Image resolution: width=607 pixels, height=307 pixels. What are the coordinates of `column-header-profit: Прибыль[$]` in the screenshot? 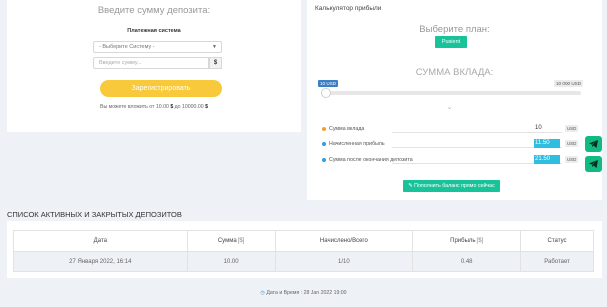 It's located at (467, 241).